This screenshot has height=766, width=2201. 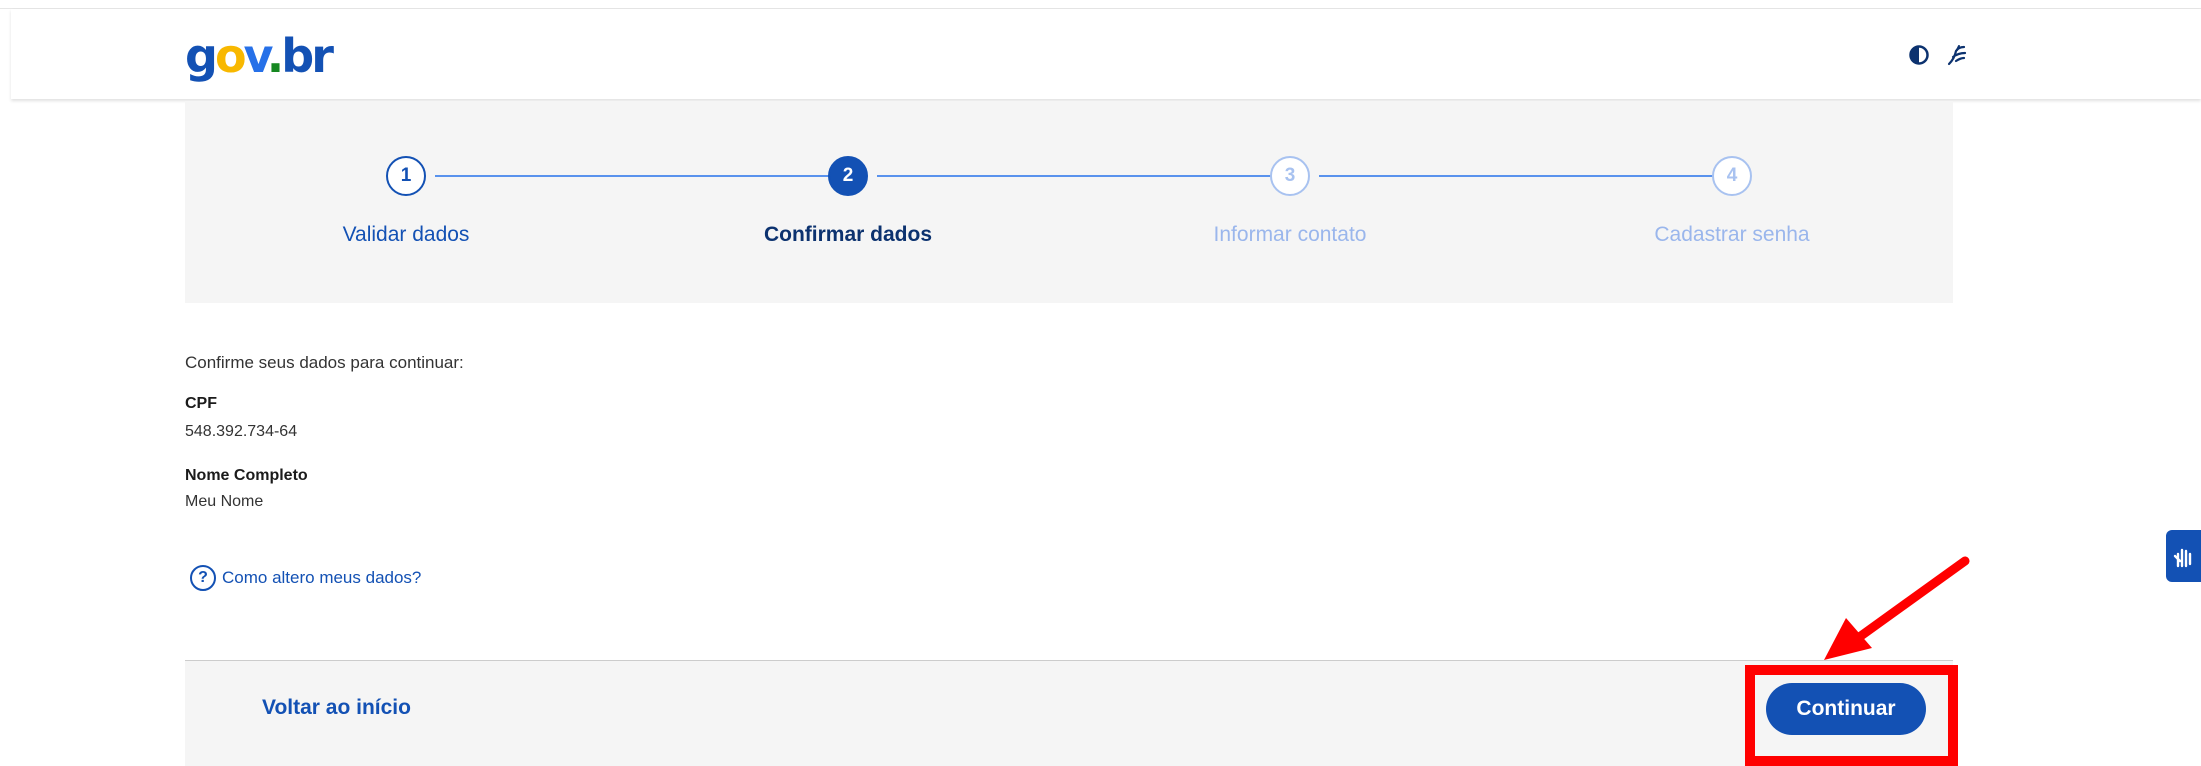 I want to click on full-name-label: Nome Completo, so click(x=246, y=475).